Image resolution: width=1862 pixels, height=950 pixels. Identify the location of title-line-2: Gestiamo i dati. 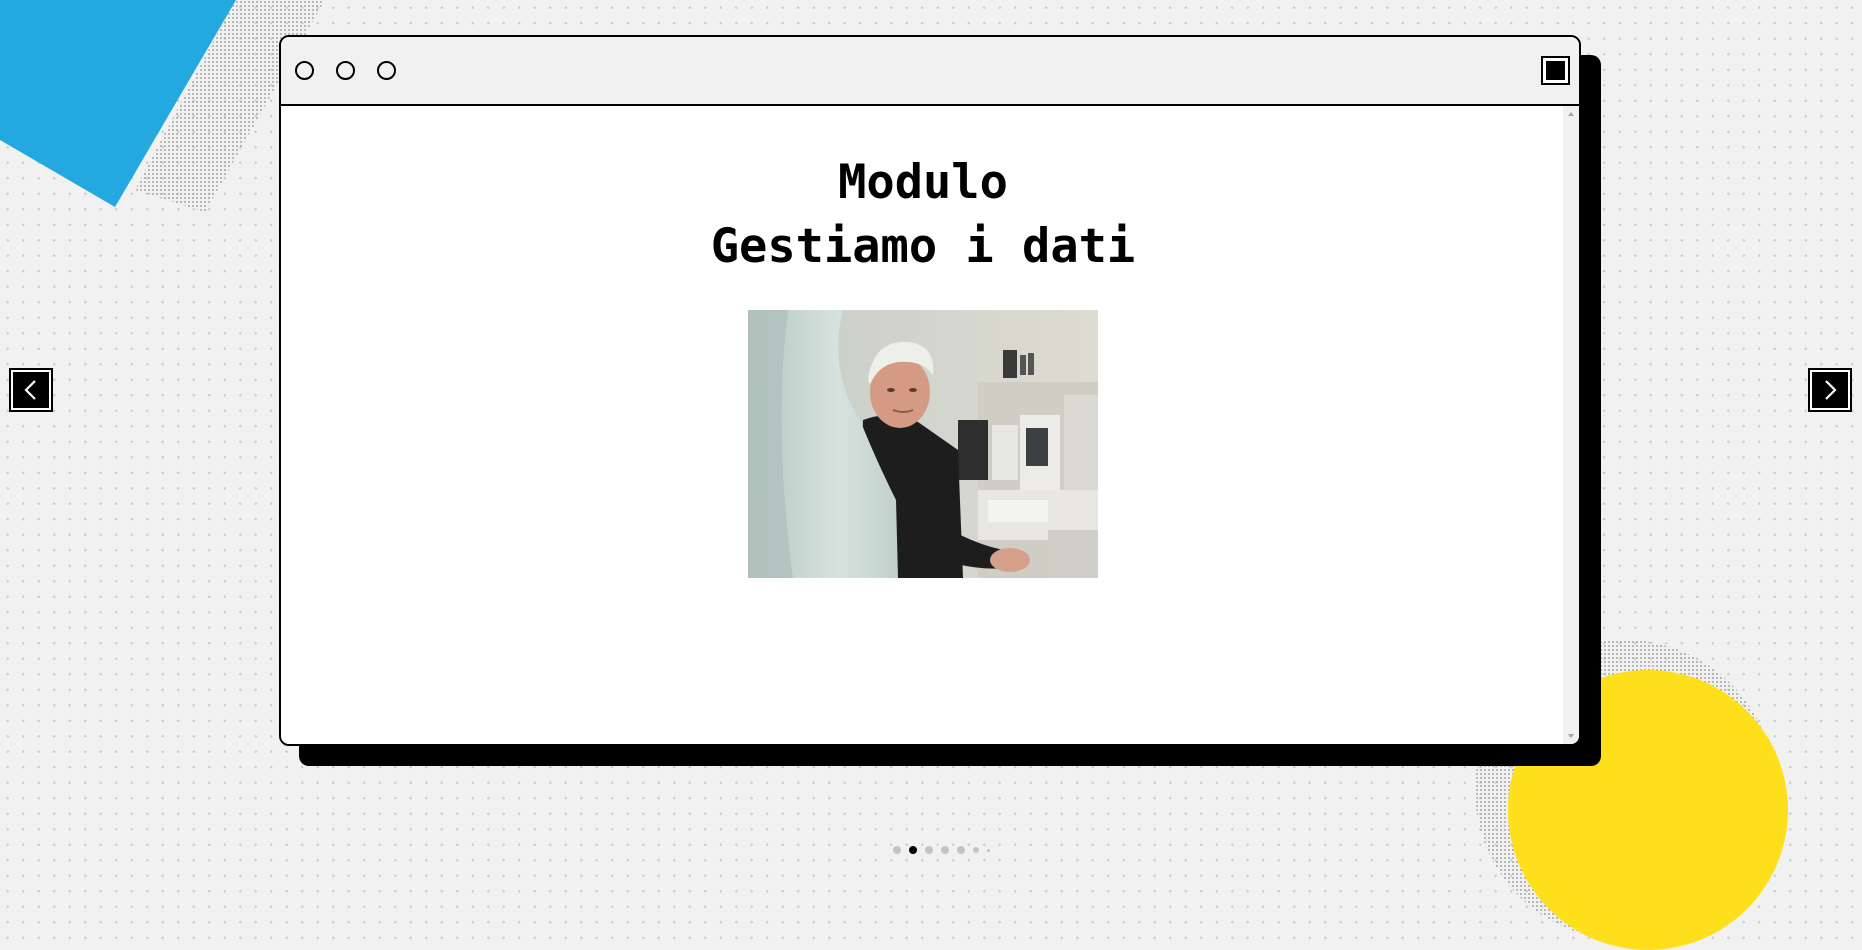
(923, 246).